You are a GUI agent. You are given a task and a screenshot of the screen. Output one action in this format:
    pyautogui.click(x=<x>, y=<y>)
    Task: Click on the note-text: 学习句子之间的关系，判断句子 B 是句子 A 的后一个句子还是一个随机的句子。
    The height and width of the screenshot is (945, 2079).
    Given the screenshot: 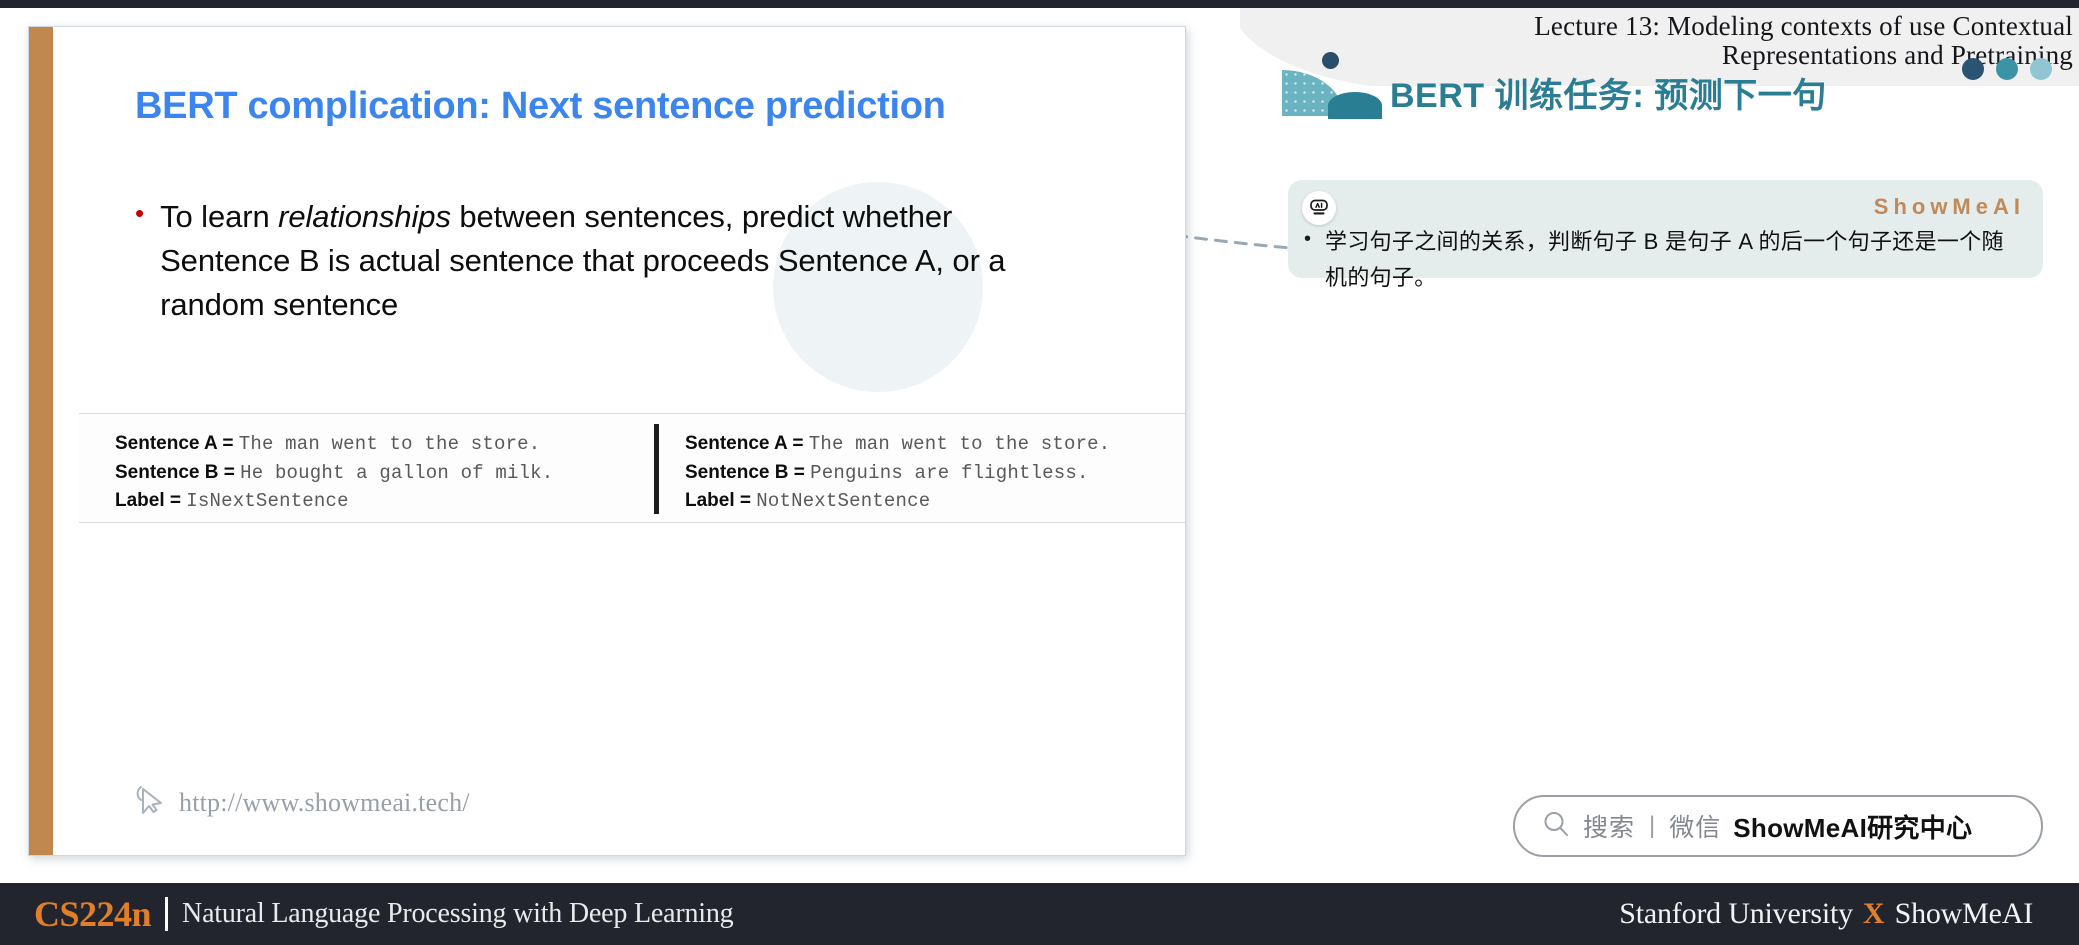 What is the action you would take?
    pyautogui.click(x=1664, y=259)
    